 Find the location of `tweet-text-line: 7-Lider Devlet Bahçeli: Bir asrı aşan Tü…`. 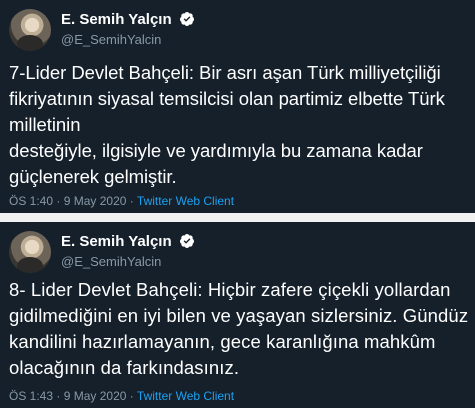

tweet-text-line: 7-Lider Devlet Bahçeli: Bir asrı aşan Tü… is located at coordinates (225, 72).